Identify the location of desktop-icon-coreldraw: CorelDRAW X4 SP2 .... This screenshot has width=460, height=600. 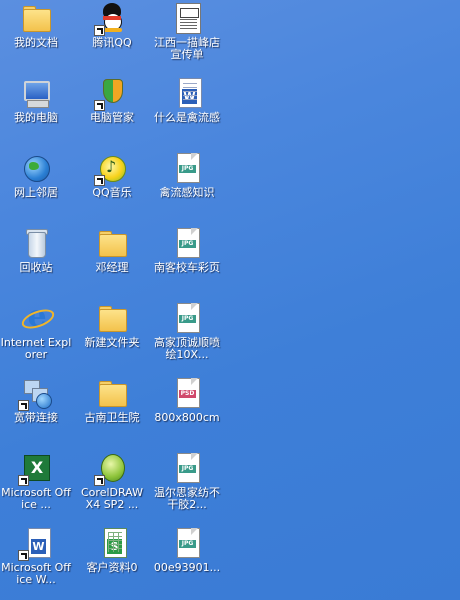
(112, 488).